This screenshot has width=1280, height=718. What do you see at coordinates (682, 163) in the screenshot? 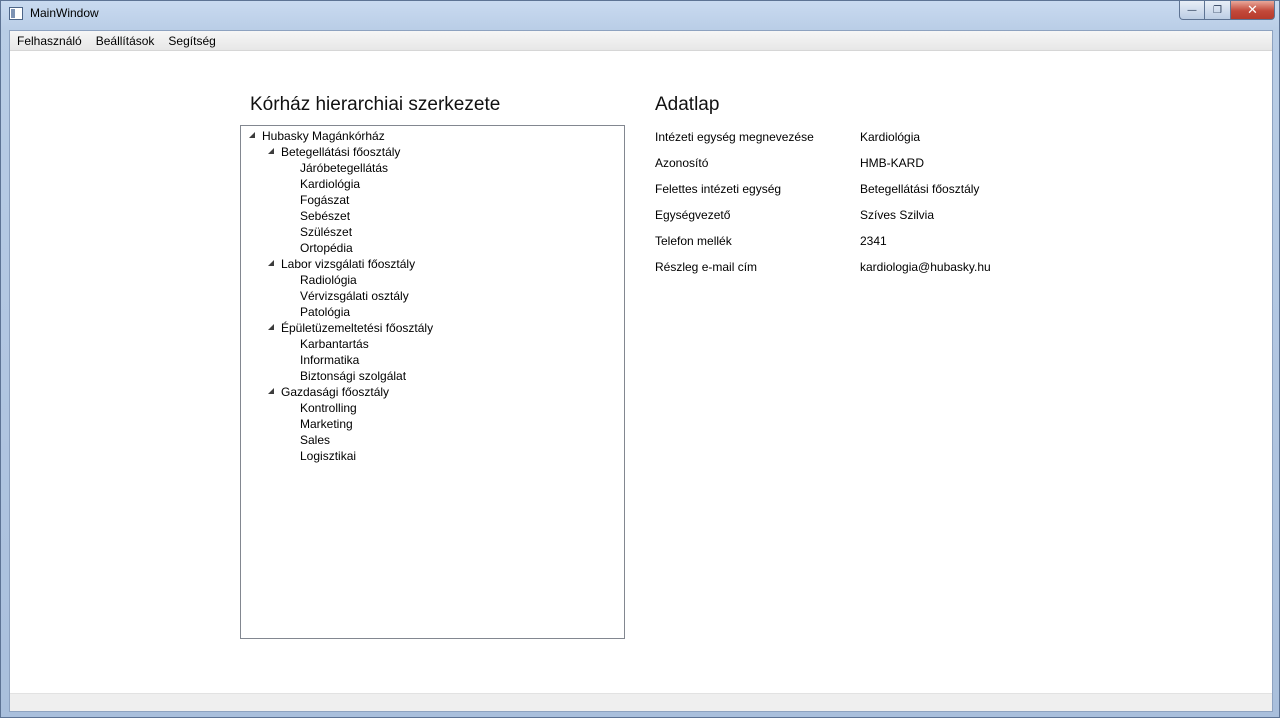
I see `detail-field-label: Azonosító` at bounding box center [682, 163].